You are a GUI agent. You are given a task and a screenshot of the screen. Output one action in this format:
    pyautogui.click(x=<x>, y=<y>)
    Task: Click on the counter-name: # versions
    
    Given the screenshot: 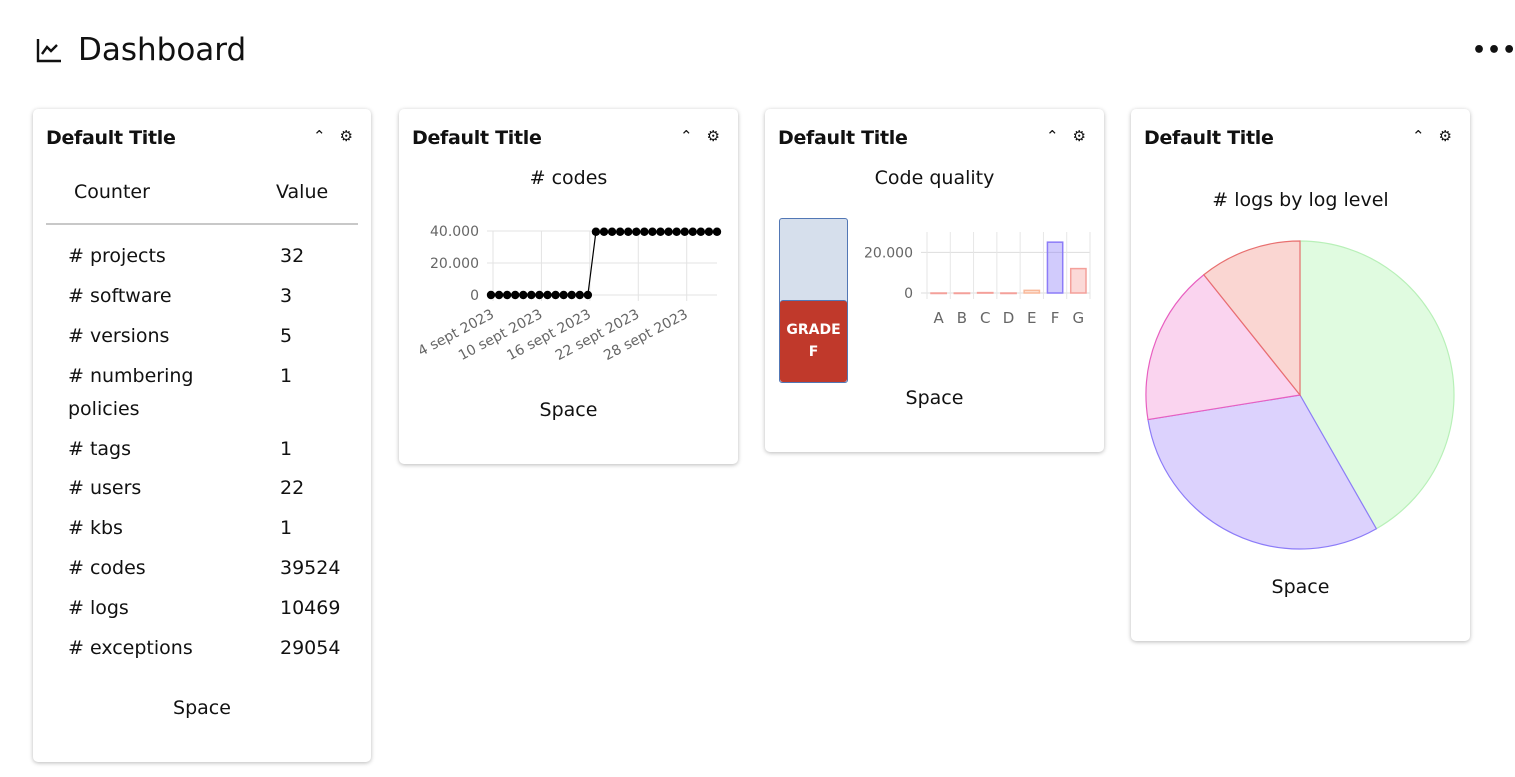 What is the action you would take?
    pyautogui.click(x=119, y=336)
    